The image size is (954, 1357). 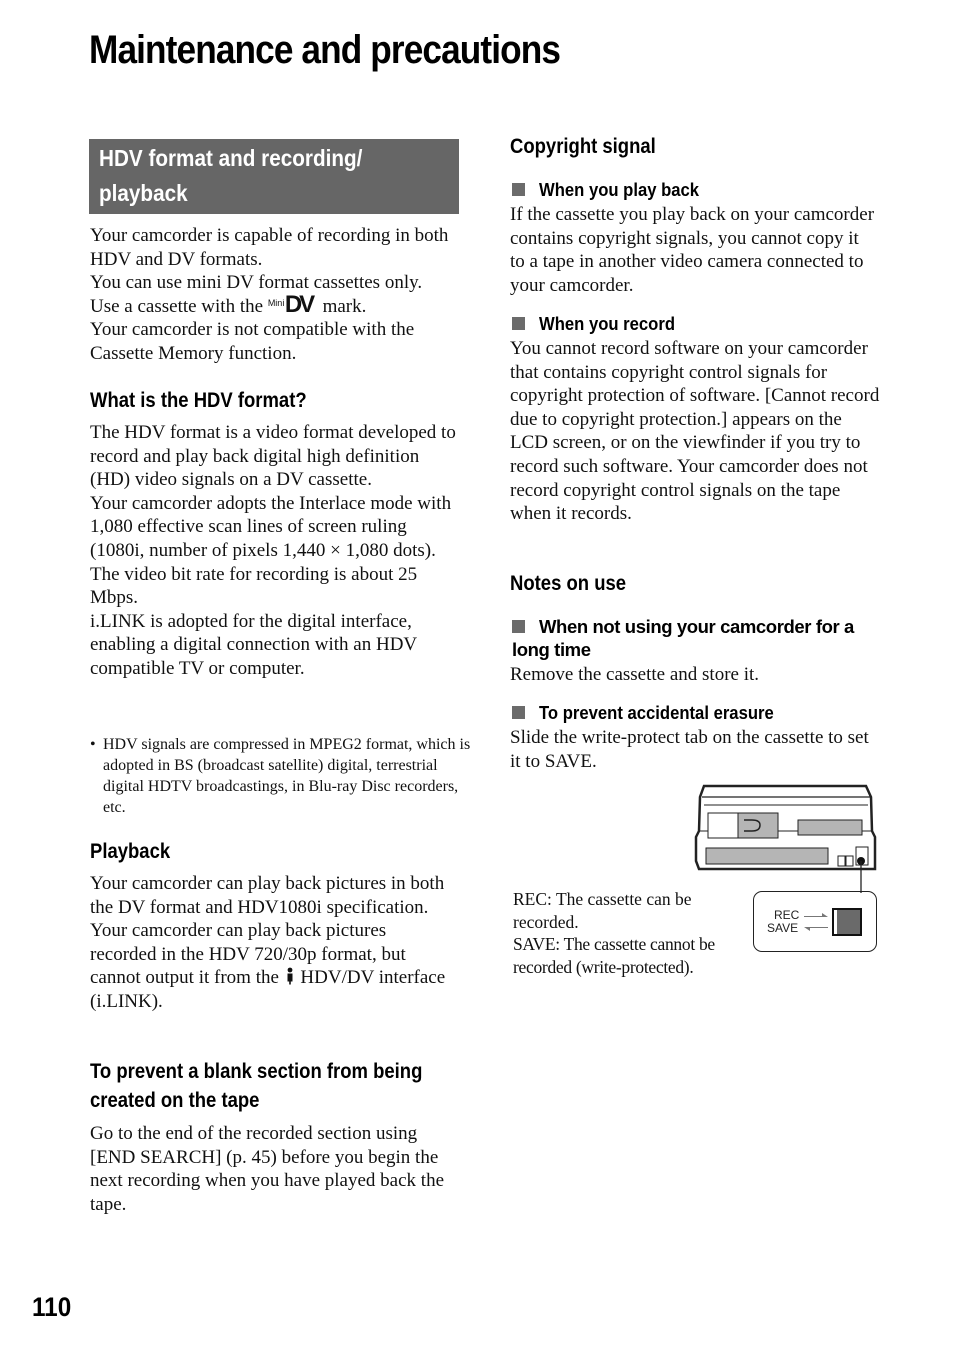 I want to click on subheading-record: When you record, so click(x=601, y=323).